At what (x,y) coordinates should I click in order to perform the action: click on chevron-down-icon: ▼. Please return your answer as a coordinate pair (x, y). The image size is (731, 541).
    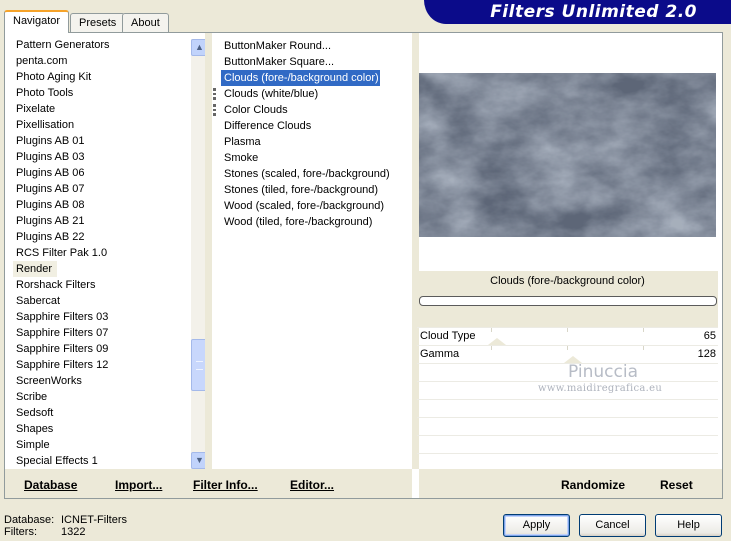
    Looking at the image, I should click on (199, 460).